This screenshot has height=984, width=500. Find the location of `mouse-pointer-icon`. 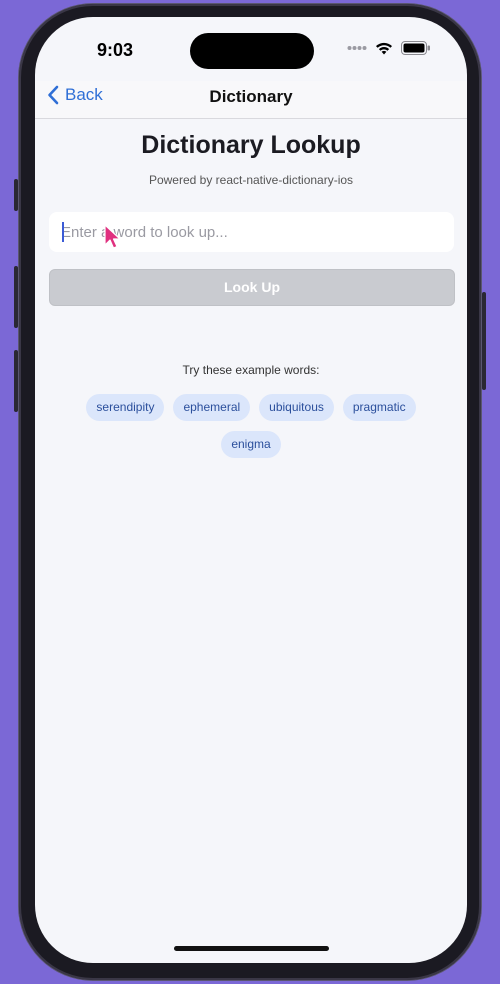

mouse-pointer-icon is located at coordinates (112, 236).